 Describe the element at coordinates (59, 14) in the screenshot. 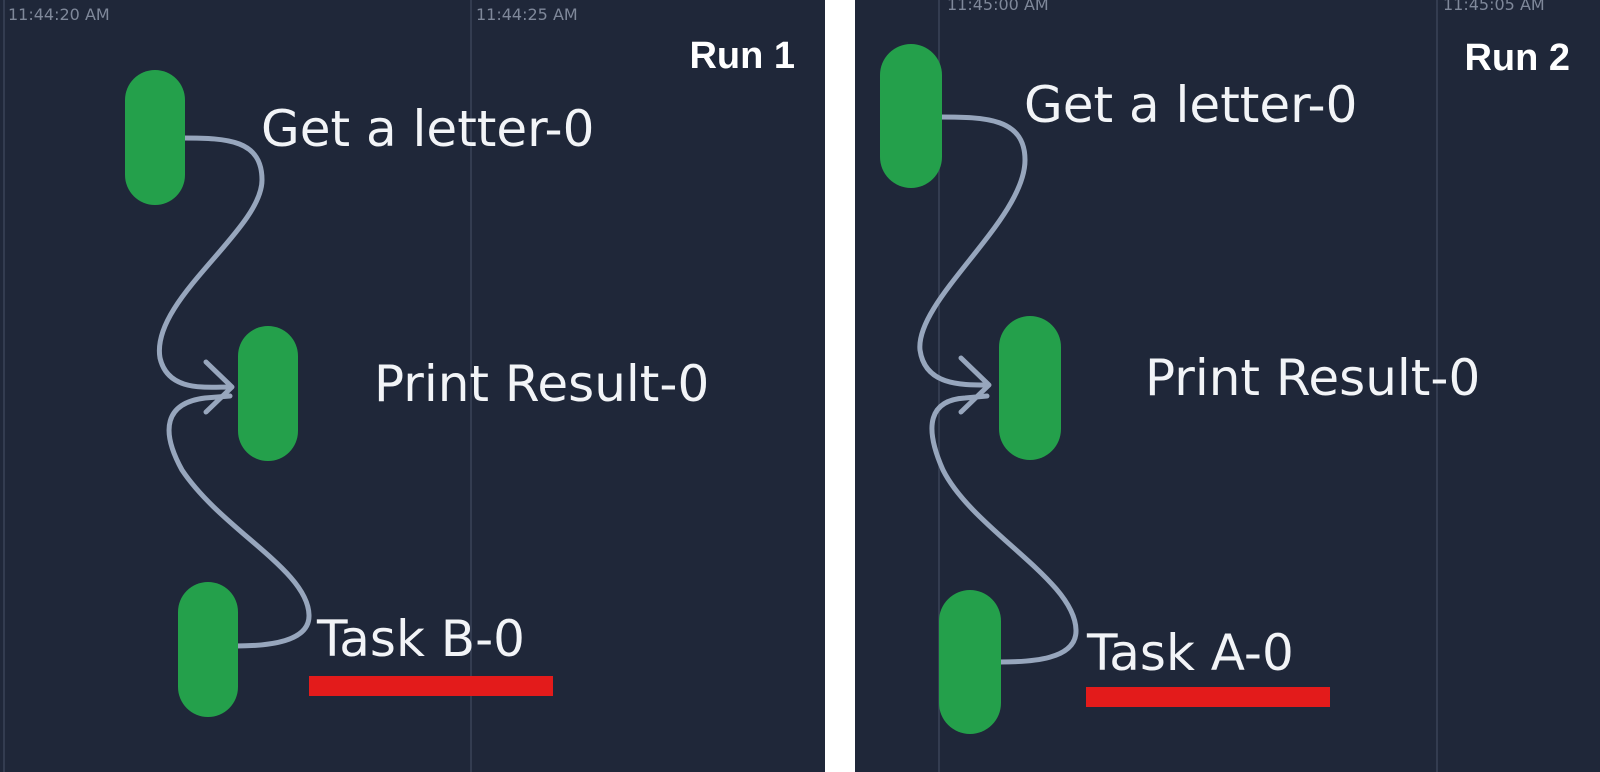

I see `timestamp-label: 11:44:20 AM` at that location.